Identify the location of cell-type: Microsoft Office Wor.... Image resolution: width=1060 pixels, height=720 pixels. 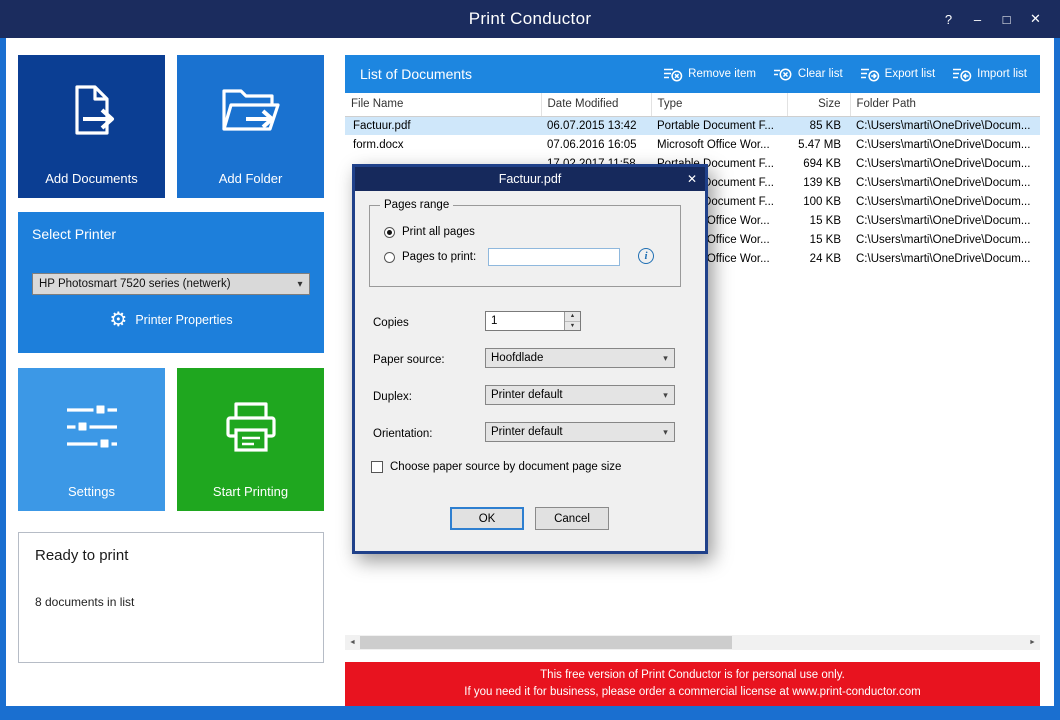
(713, 144).